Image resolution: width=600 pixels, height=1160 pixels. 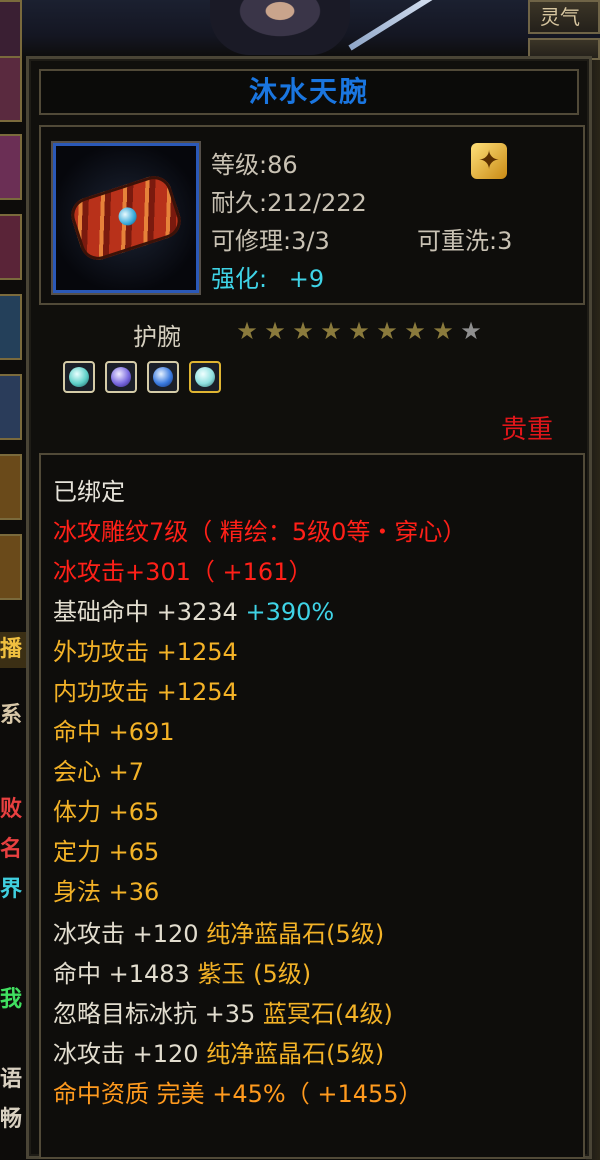 I want to click on attr-gem-2-stat: 命中 +1483, so click(x=125, y=974).